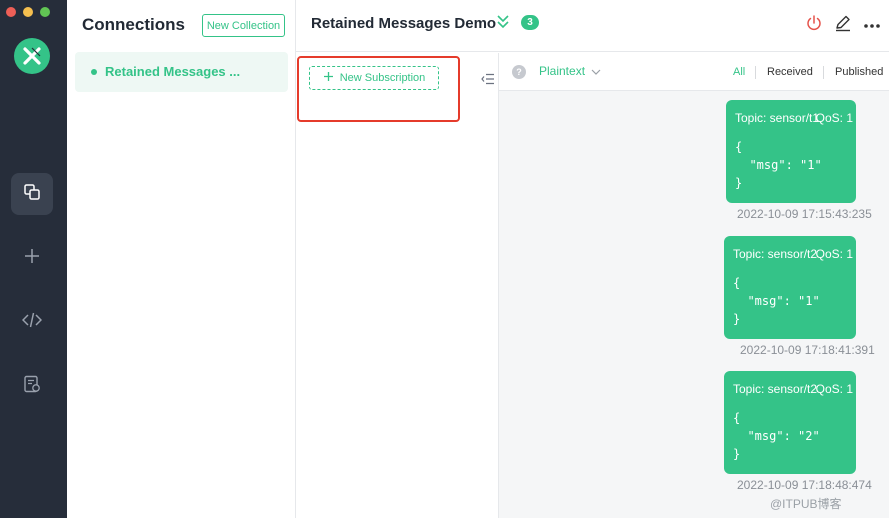  What do you see at coordinates (776, 436) in the screenshot?
I see `message-payload-line: "msg": "2"` at bounding box center [776, 436].